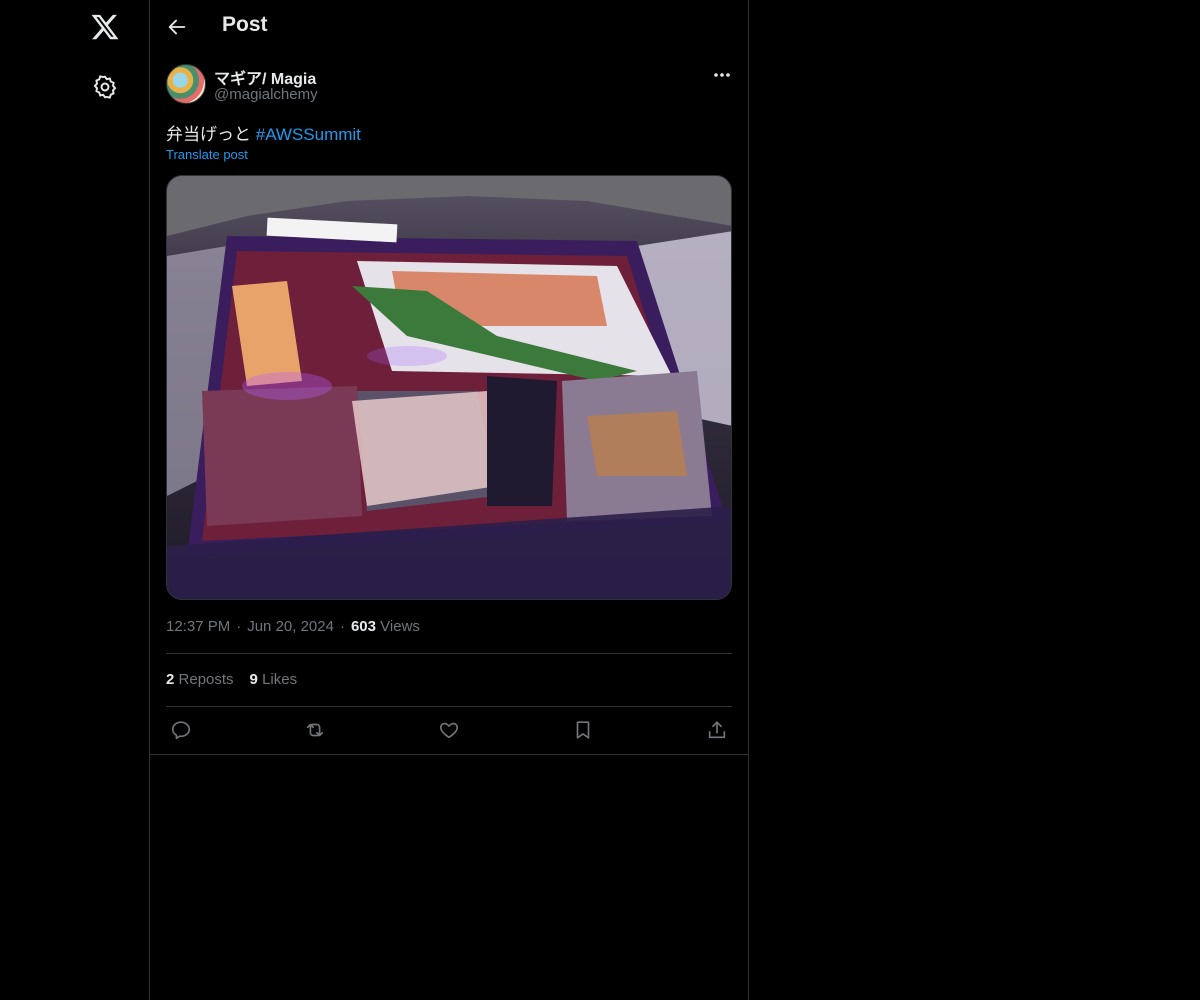  Describe the element at coordinates (717, 730) in the screenshot. I see `share-icon` at that location.